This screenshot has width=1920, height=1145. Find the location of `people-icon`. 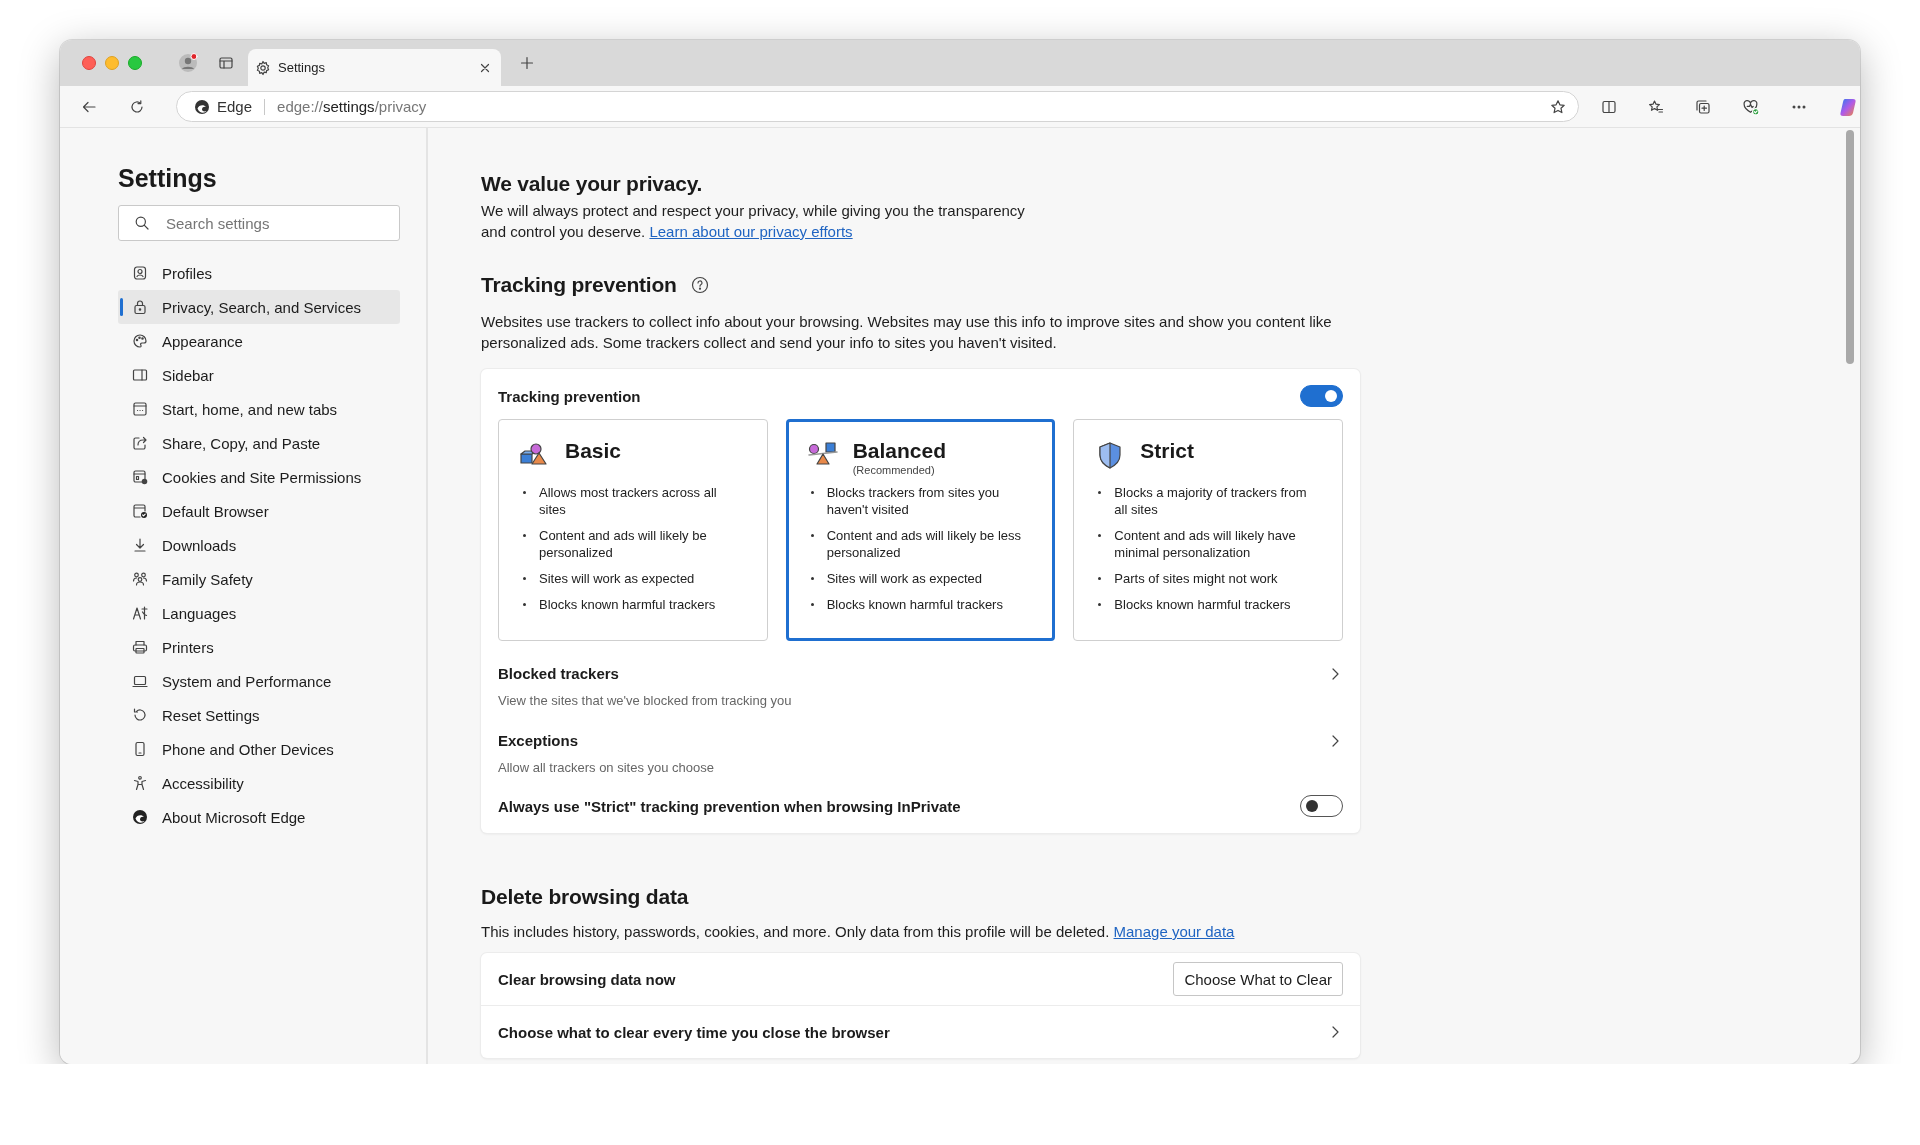

people-icon is located at coordinates (140, 579).